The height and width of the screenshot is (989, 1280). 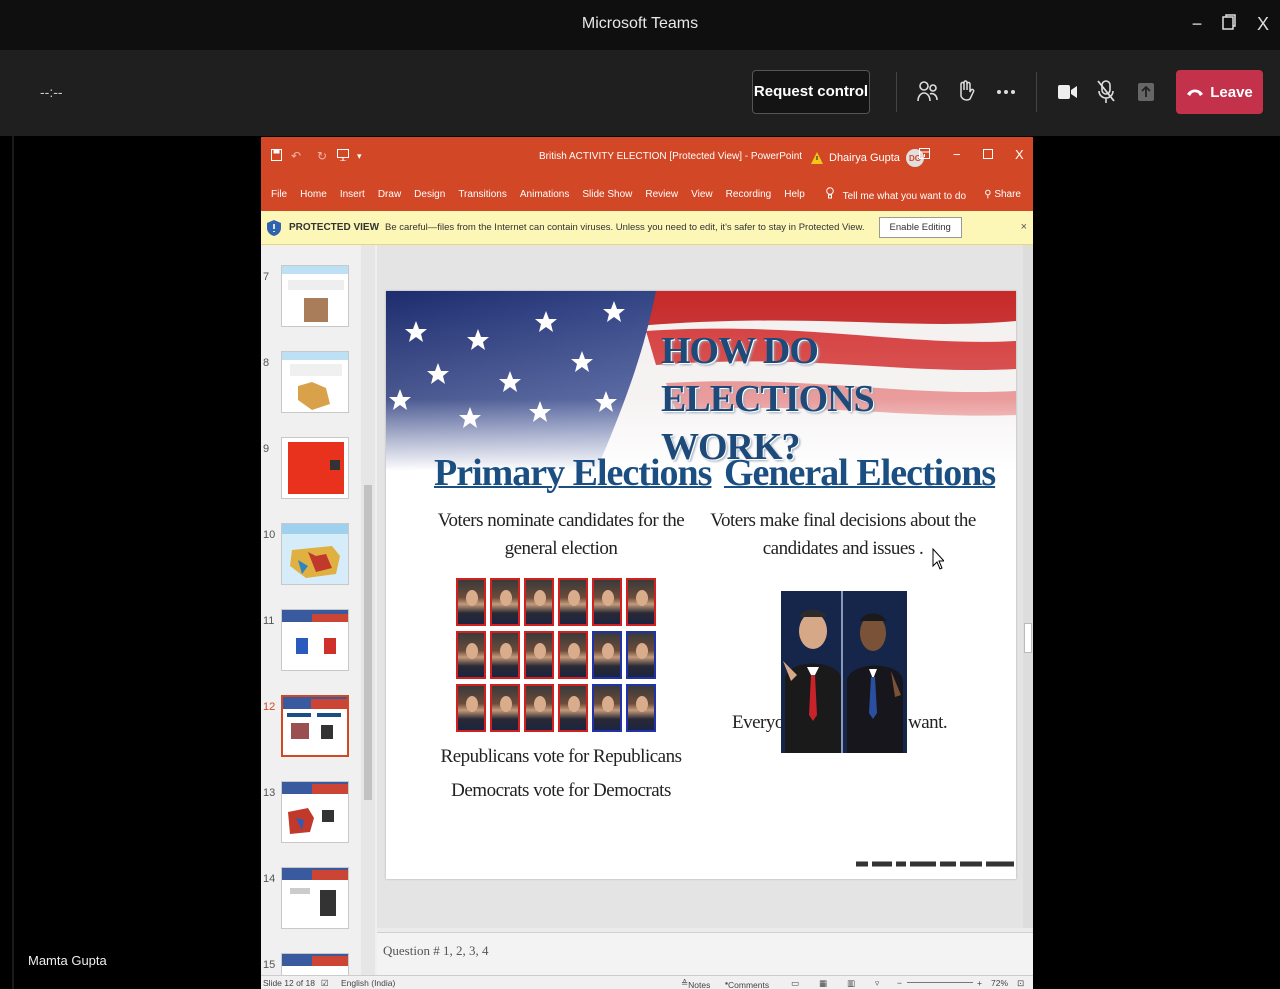 What do you see at coordinates (899, 983) in the screenshot?
I see `zoom-out-icon: −` at bounding box center [899, 983].